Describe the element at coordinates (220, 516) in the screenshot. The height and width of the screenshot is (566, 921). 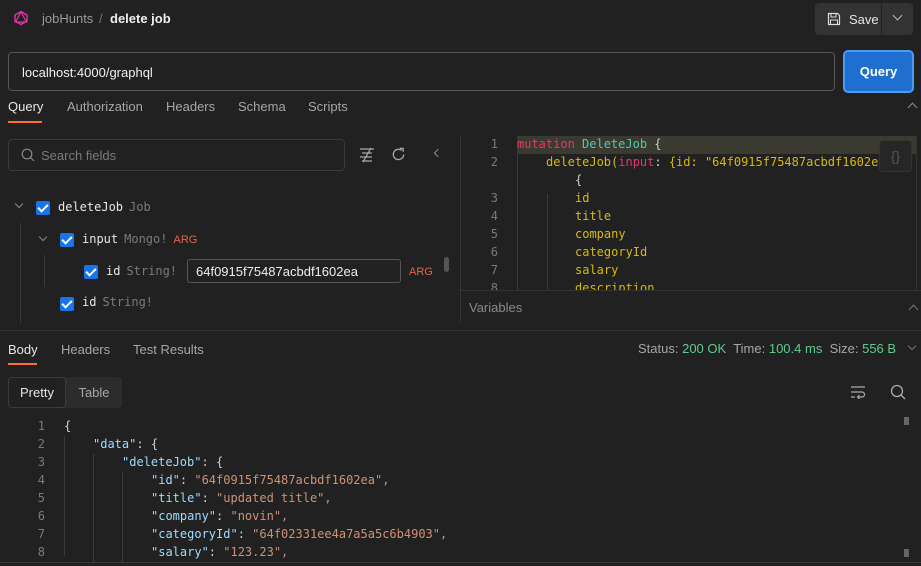
I see `json-line: "company": "novin",` at that location.